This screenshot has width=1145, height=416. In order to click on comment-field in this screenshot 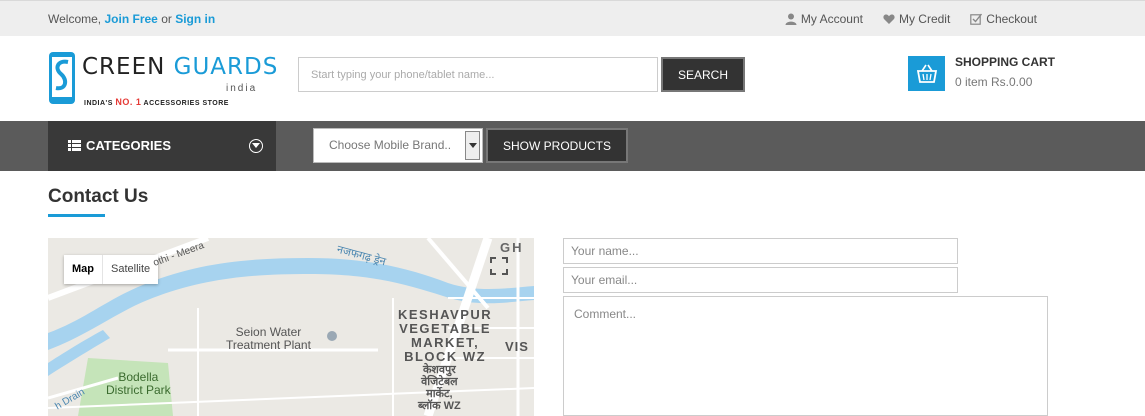, I will do `click(805, 356)`.